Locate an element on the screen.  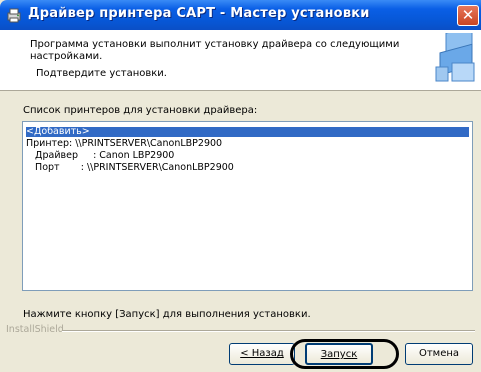
close-icon: ✕ is located at coordinates (468, 15).